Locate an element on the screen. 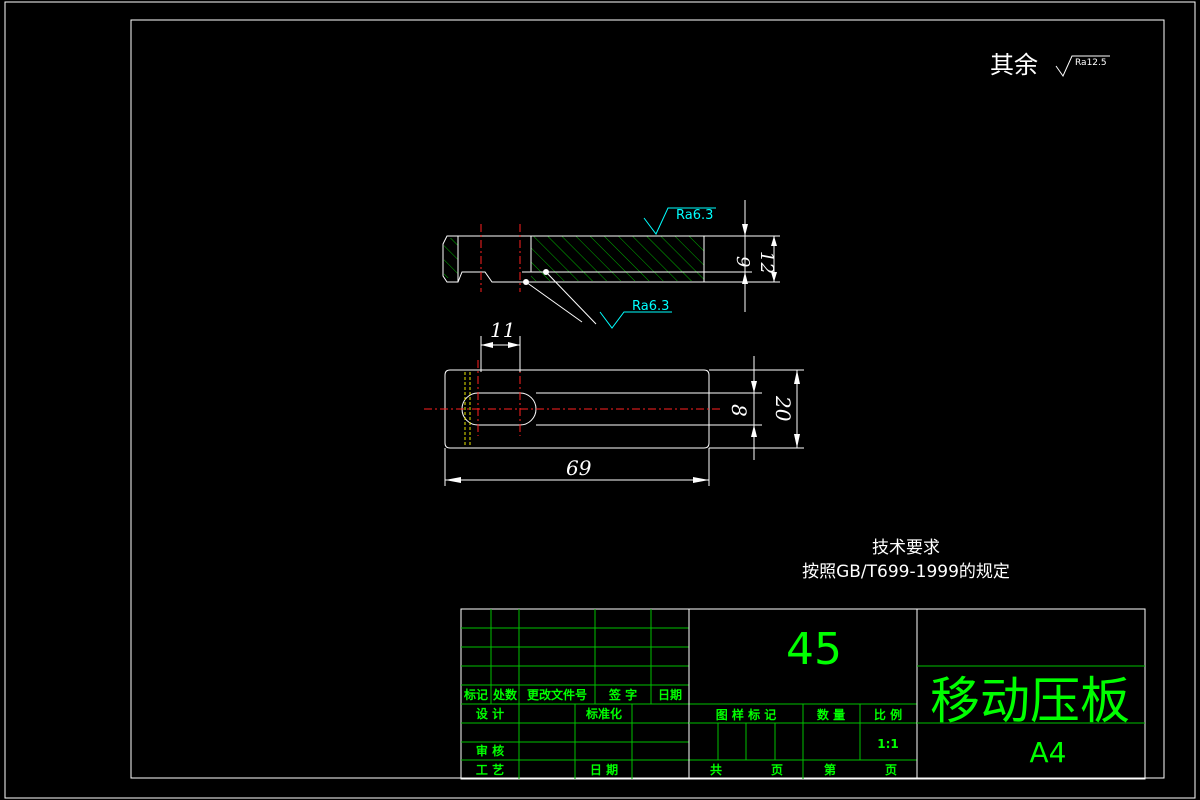  hdr-scale: 比 例 is located at coordinates (888, 714).